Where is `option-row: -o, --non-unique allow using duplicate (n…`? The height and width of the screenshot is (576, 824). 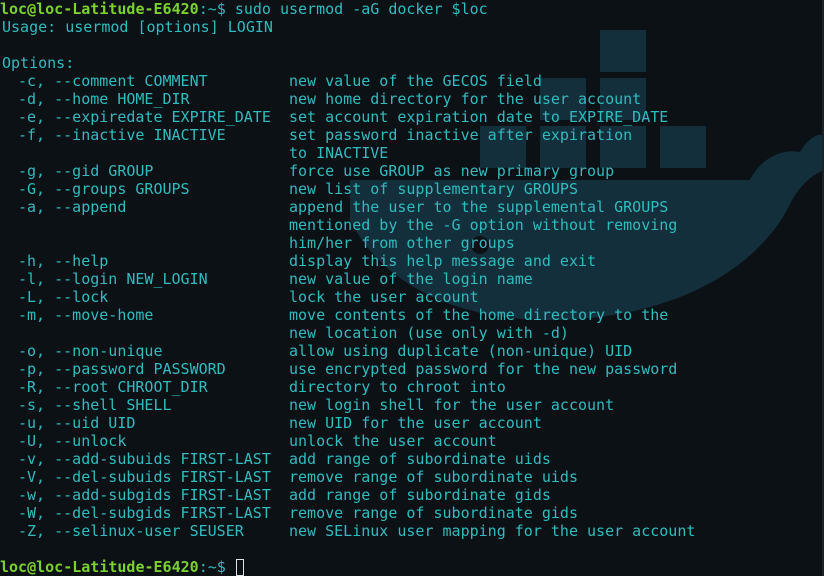
option-row: -o, --non-unique allow using duplicate (n… is located at coordinates (412, 351).